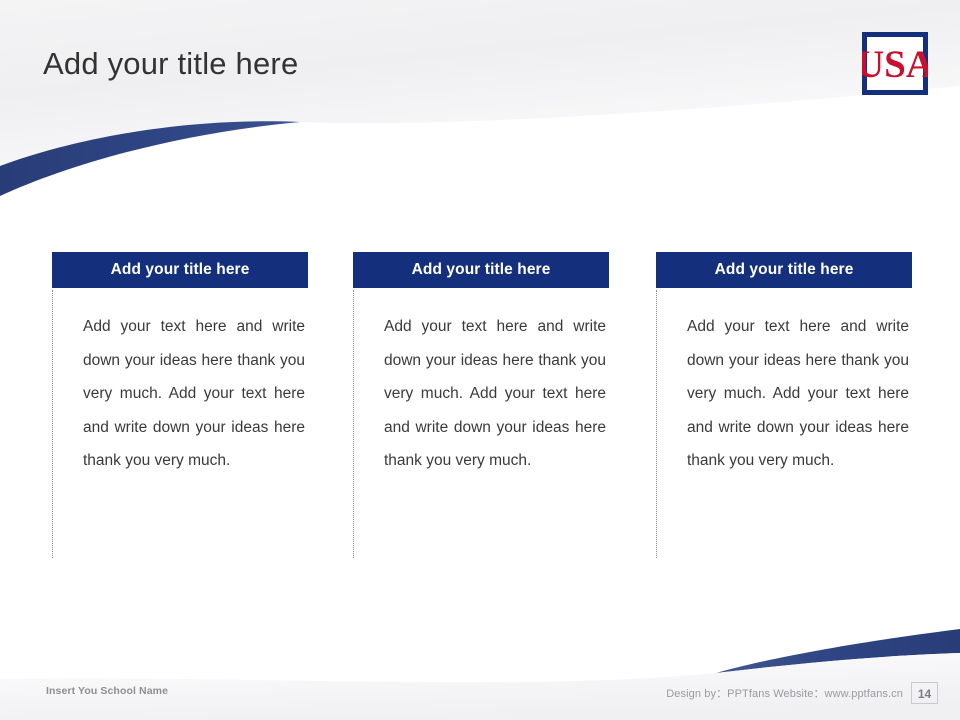  I want to click on footer-credit: Design by：PPTfans Website：www.pptfans.cn, so click(784, 694).